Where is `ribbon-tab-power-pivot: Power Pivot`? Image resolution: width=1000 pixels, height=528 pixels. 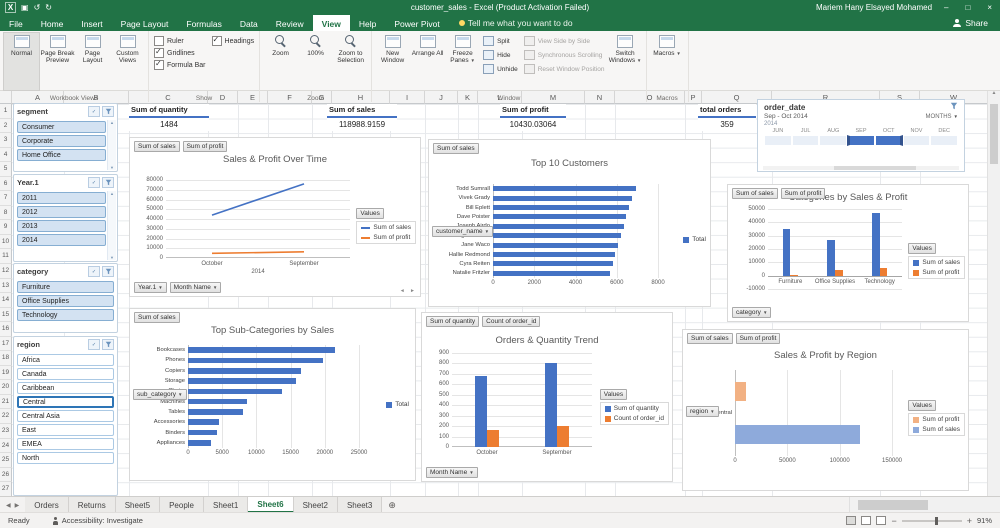
ribbon-tab-power-pivot: Power Pivot is located at coordinates (416, 23).